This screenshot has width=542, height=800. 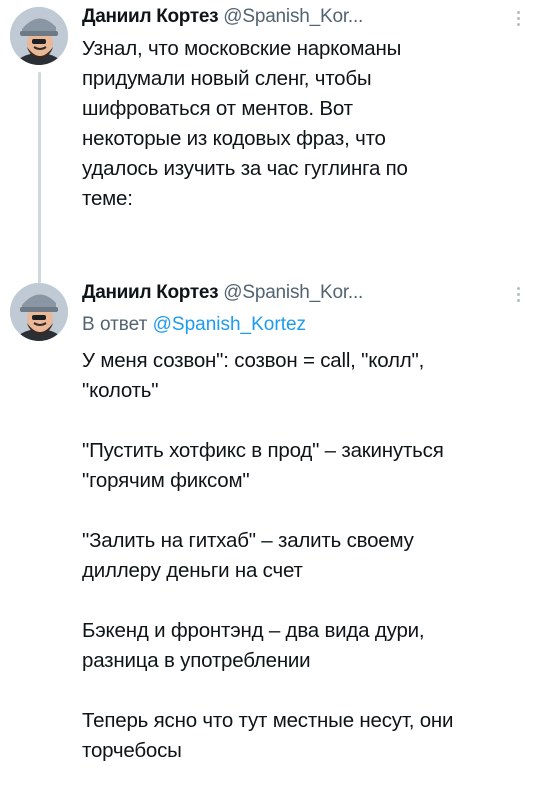 I want to click on text-line: "Залить на гитхаб" – залить своему, so click(x=248, y=540).